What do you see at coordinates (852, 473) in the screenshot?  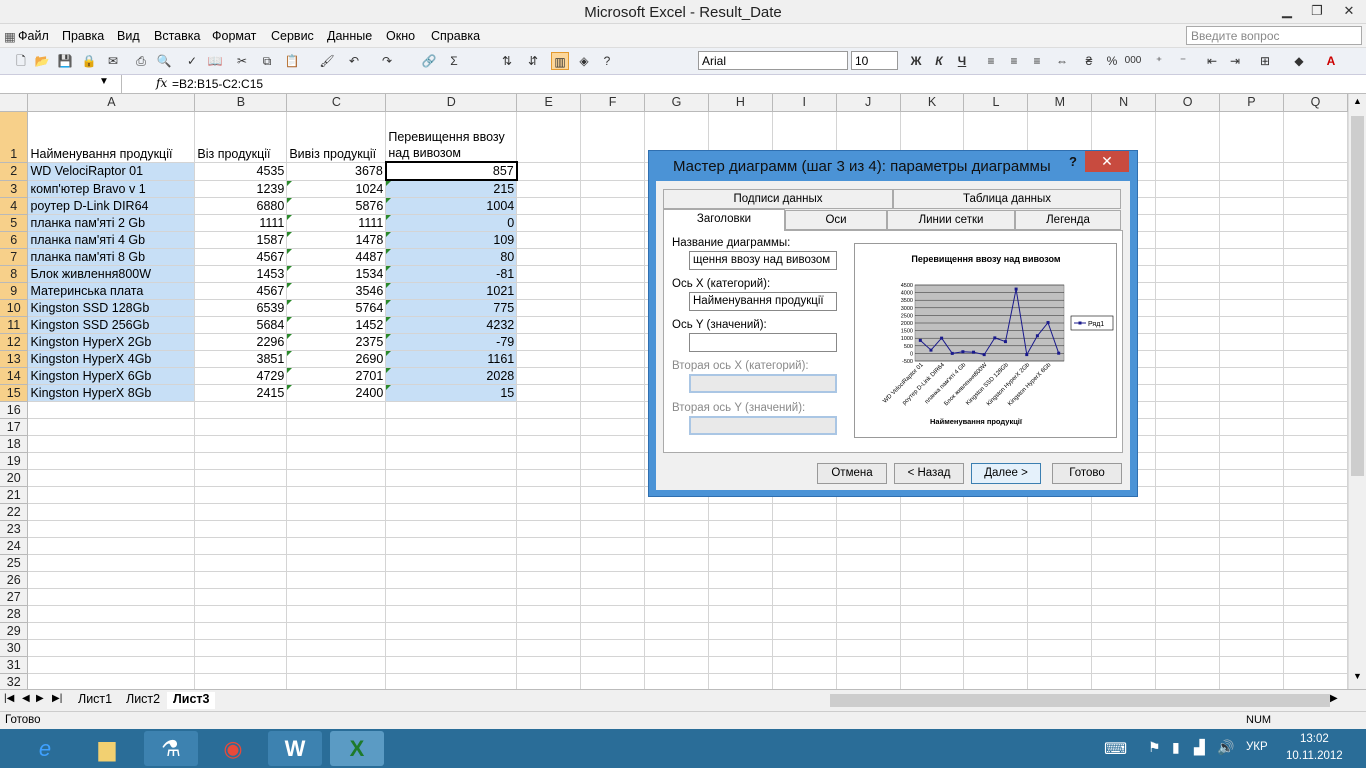 I see `cancel-button: Отмена` at bounding box center [852, 473].